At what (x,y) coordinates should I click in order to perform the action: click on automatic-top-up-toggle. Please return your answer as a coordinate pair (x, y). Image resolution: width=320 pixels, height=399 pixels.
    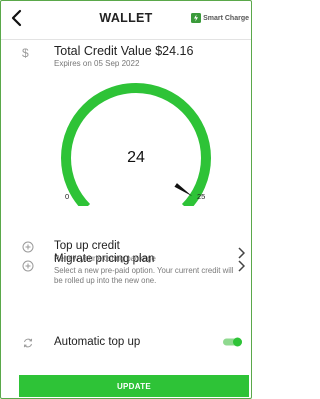
    Looking at the image, I should click on (233, 342).